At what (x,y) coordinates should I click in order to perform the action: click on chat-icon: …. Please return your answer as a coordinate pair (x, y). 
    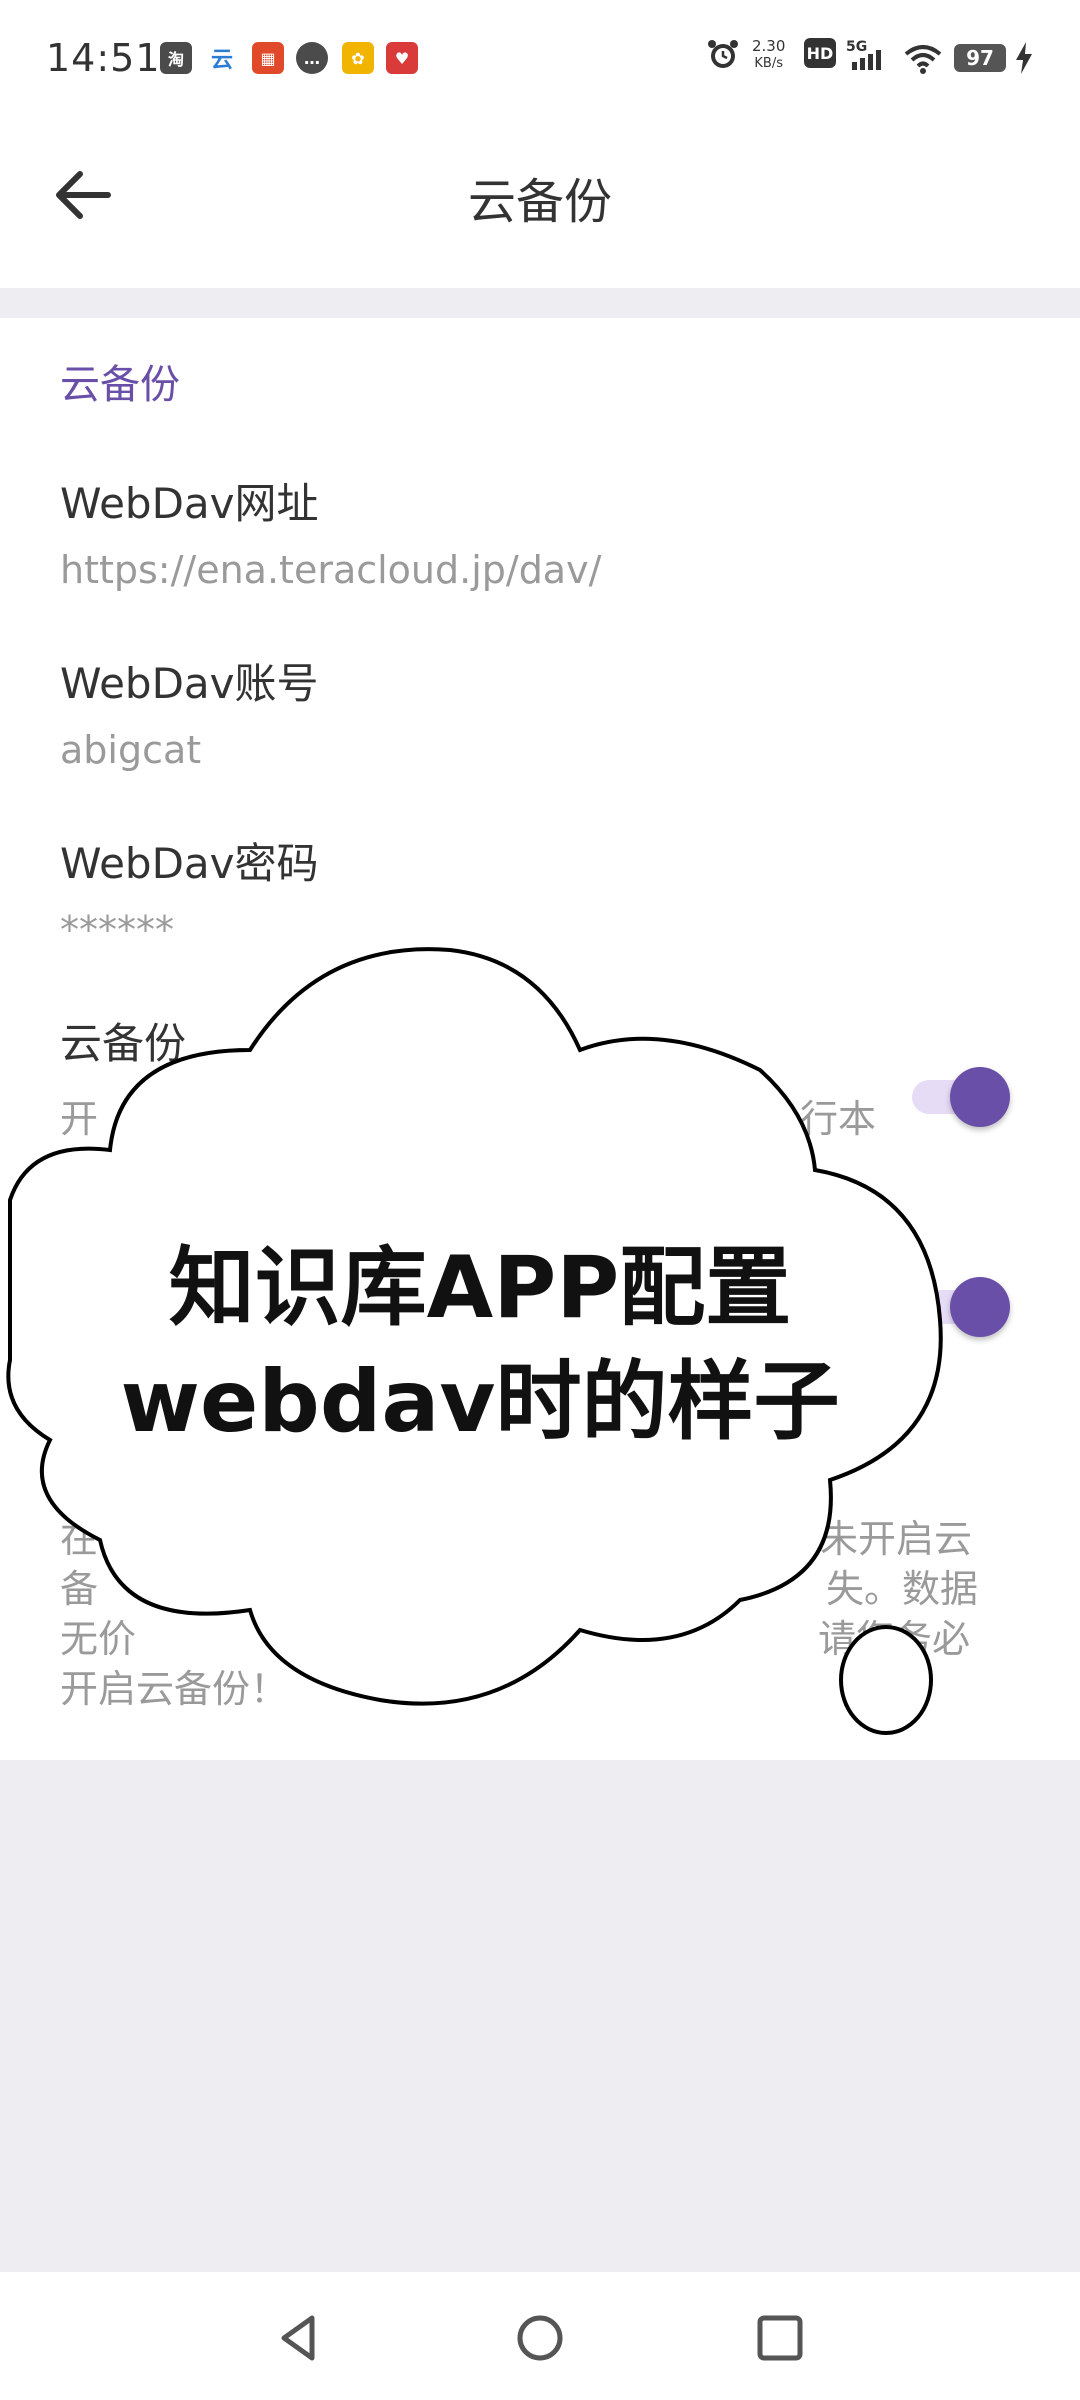
    Looking at the image, I should click on (312, 58).